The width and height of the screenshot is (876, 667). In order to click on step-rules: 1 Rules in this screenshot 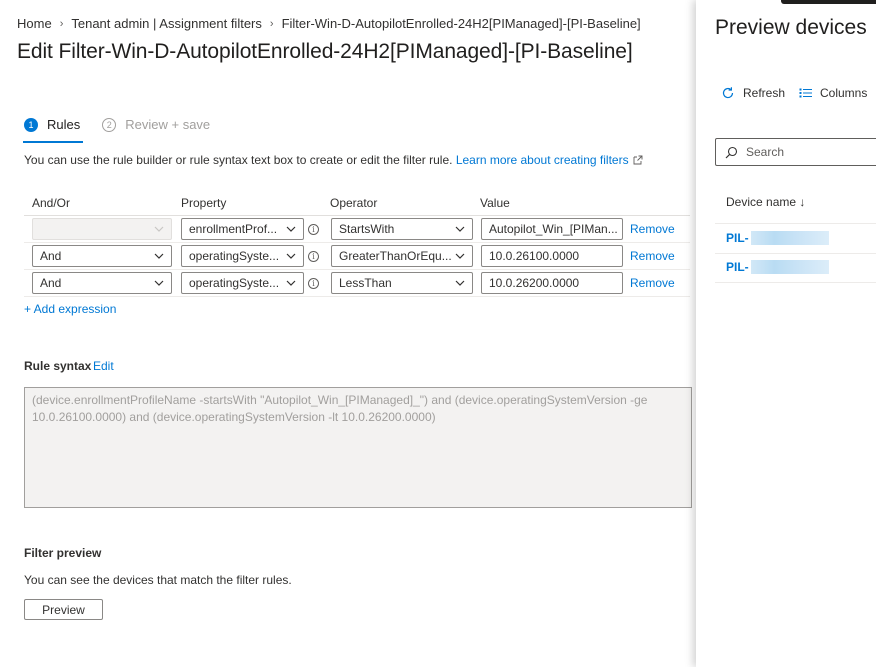, I will do `click(52, 124)`.